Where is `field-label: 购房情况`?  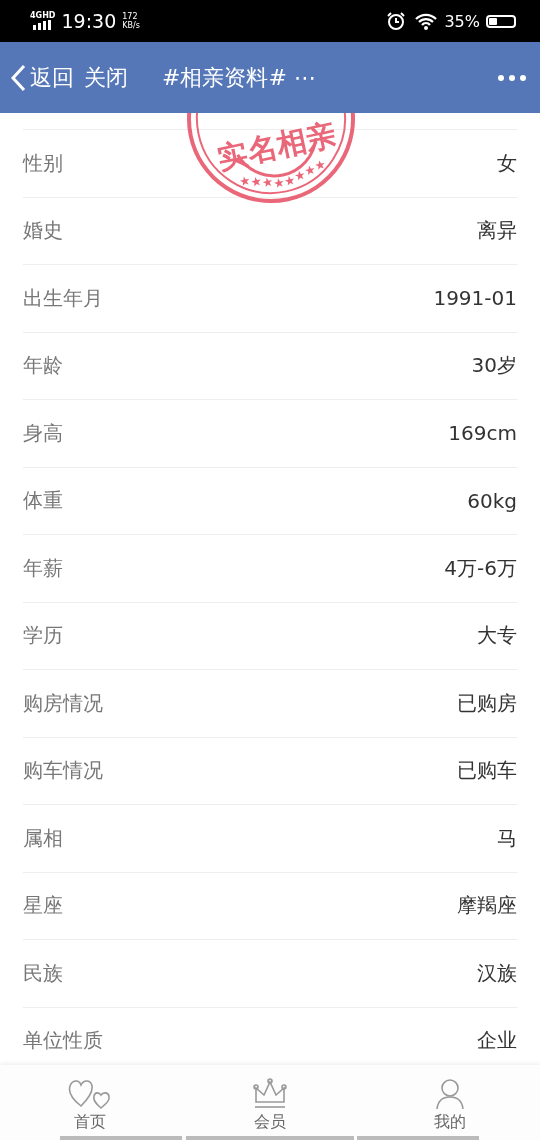 field-label: 购房情况 is located at coordinates (63, 703).